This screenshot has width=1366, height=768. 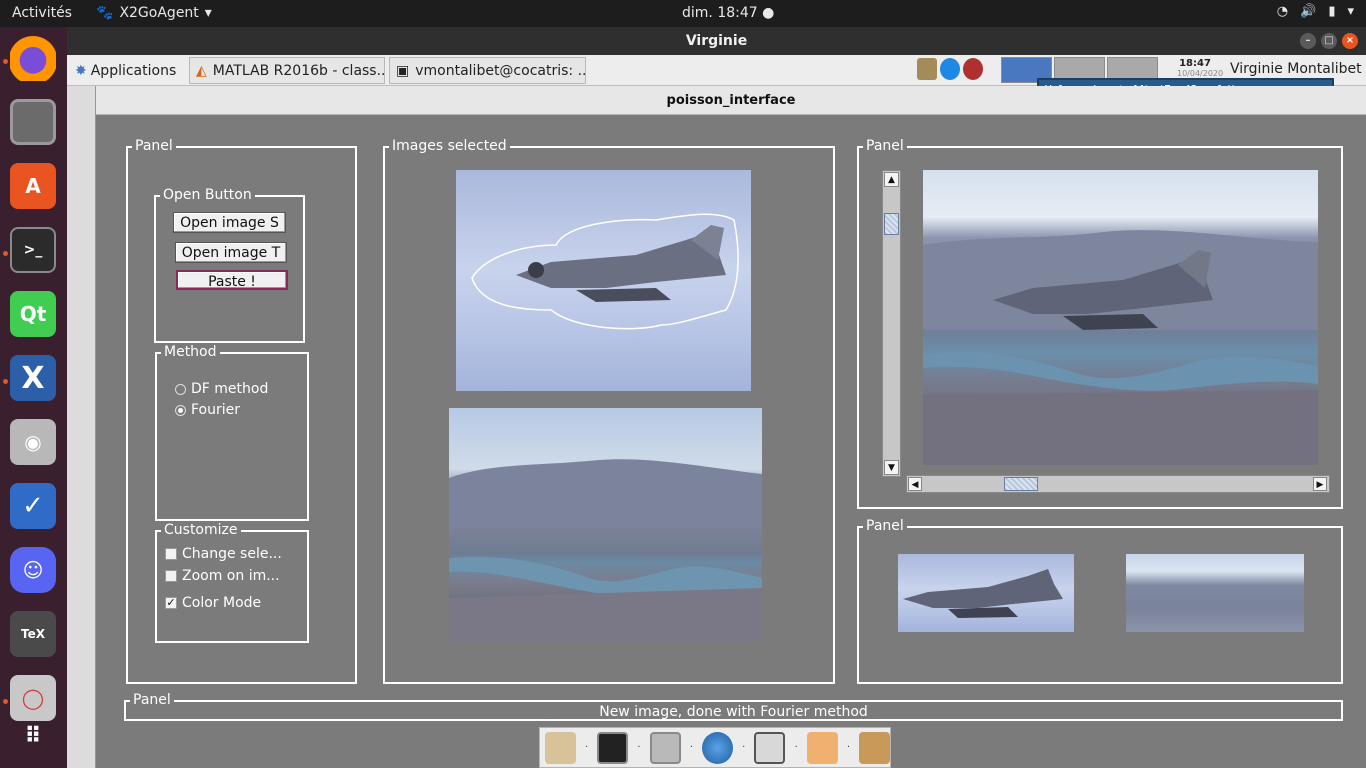 I want to click on taskbar-clock: 18:47 10/04/2020, so click(x=1200, y=68).